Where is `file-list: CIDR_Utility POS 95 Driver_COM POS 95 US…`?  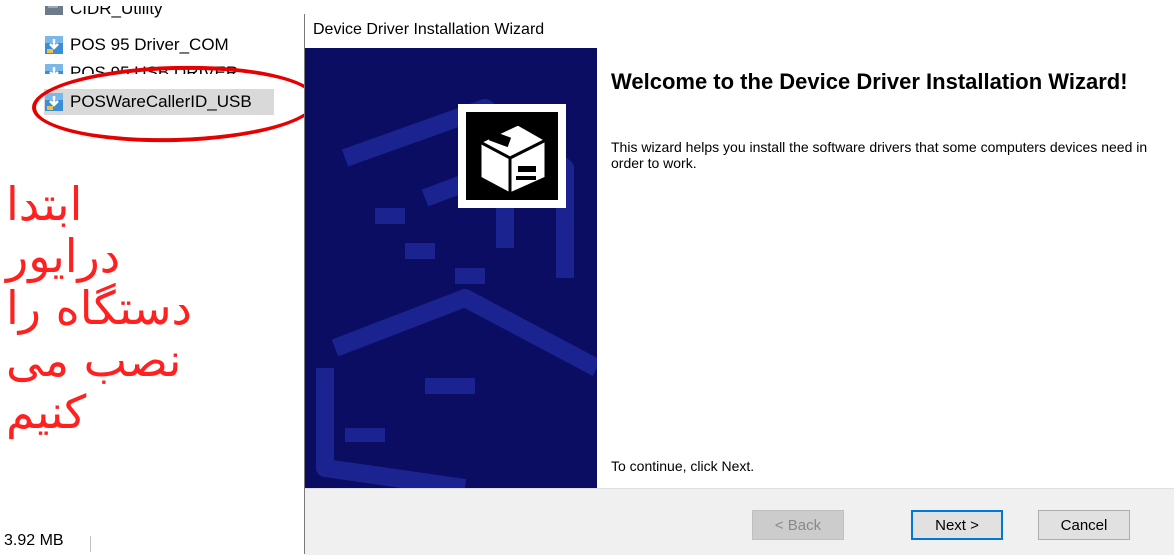 file-list: CIDR_Utility POS 95 Driver_COM POS 95 US… is located at coordinates (159, 73).